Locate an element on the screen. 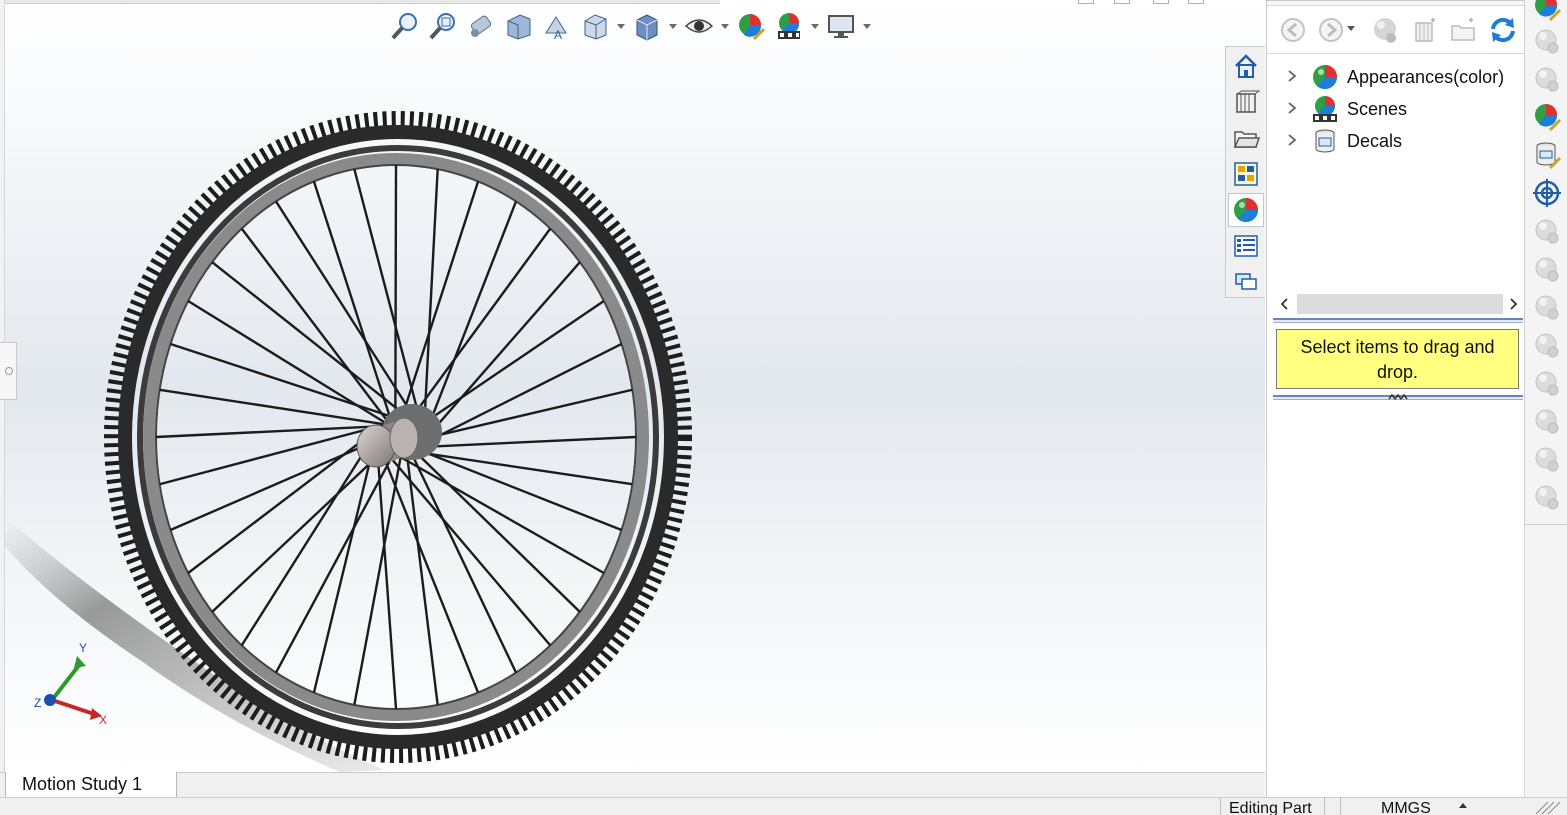 Image resolution: width=1567 pixels, height=815 pixels. light-sphere-button is located at coordinates (1547, 231).